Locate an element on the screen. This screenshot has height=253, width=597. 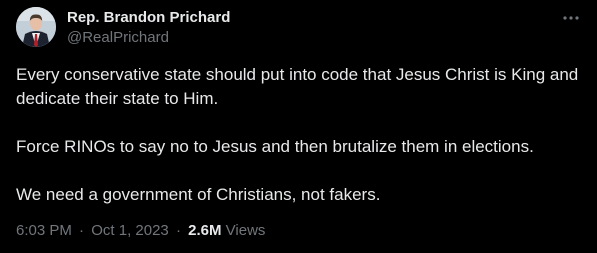
ellipsis-icon is located at coordinates (571, 18).